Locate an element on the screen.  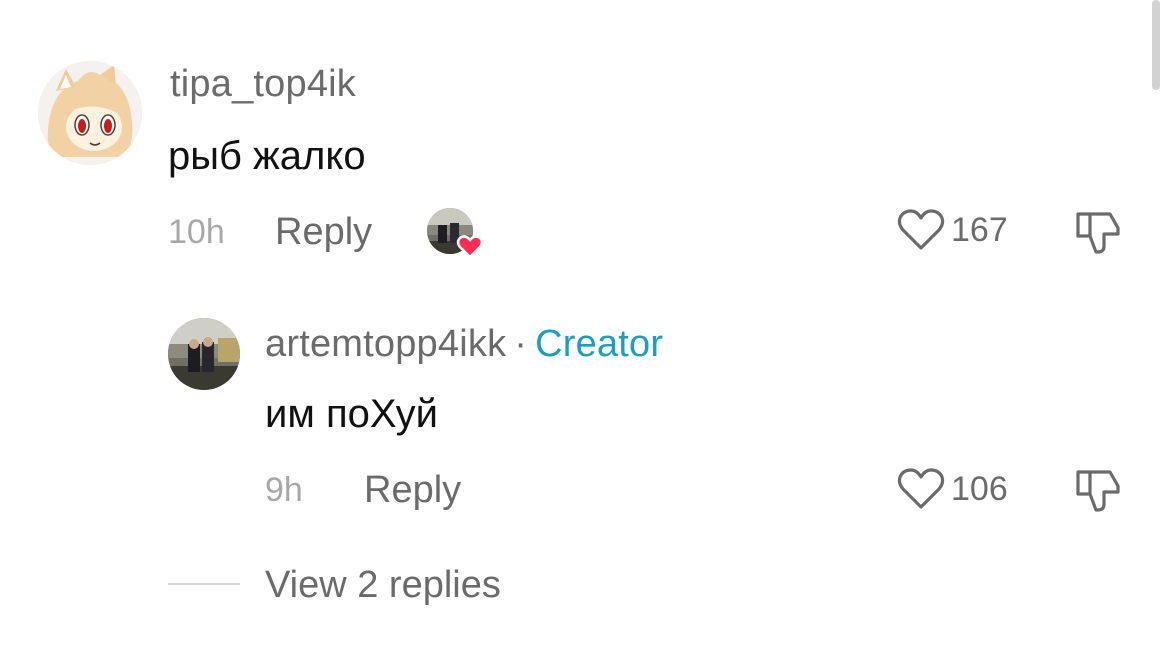
anime-avatar-image is located at coordinates (90, 113).